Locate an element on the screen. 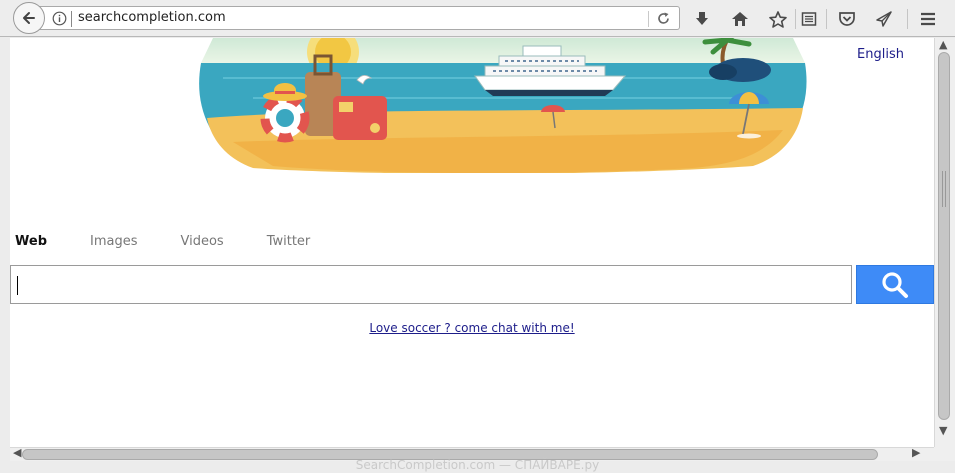 This screenshot has width=955, height=473. url-separator is located at coordinates (71, 19).